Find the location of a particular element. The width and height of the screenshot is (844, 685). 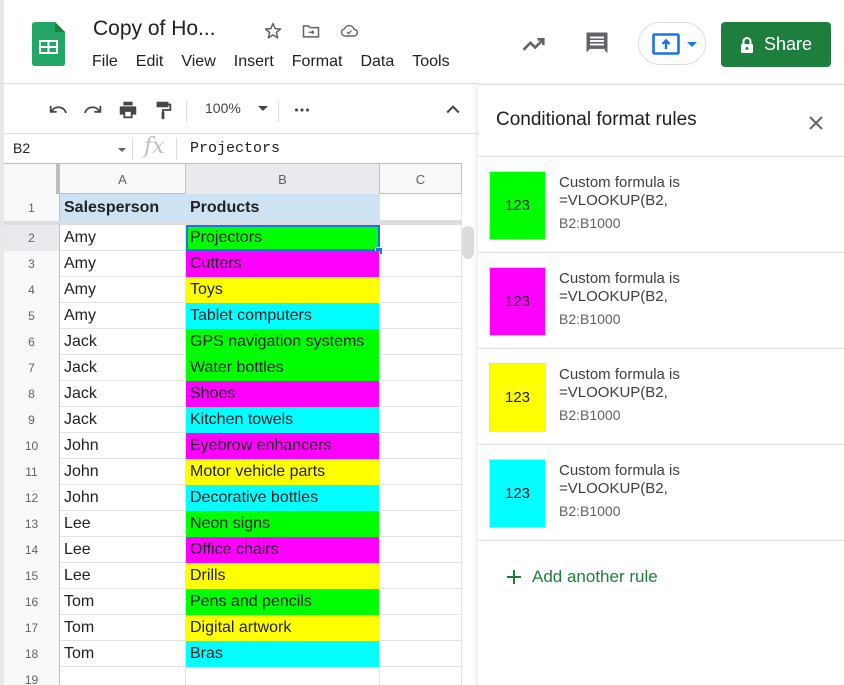

menu-edit: Edit is located at coordinates (150, 62).